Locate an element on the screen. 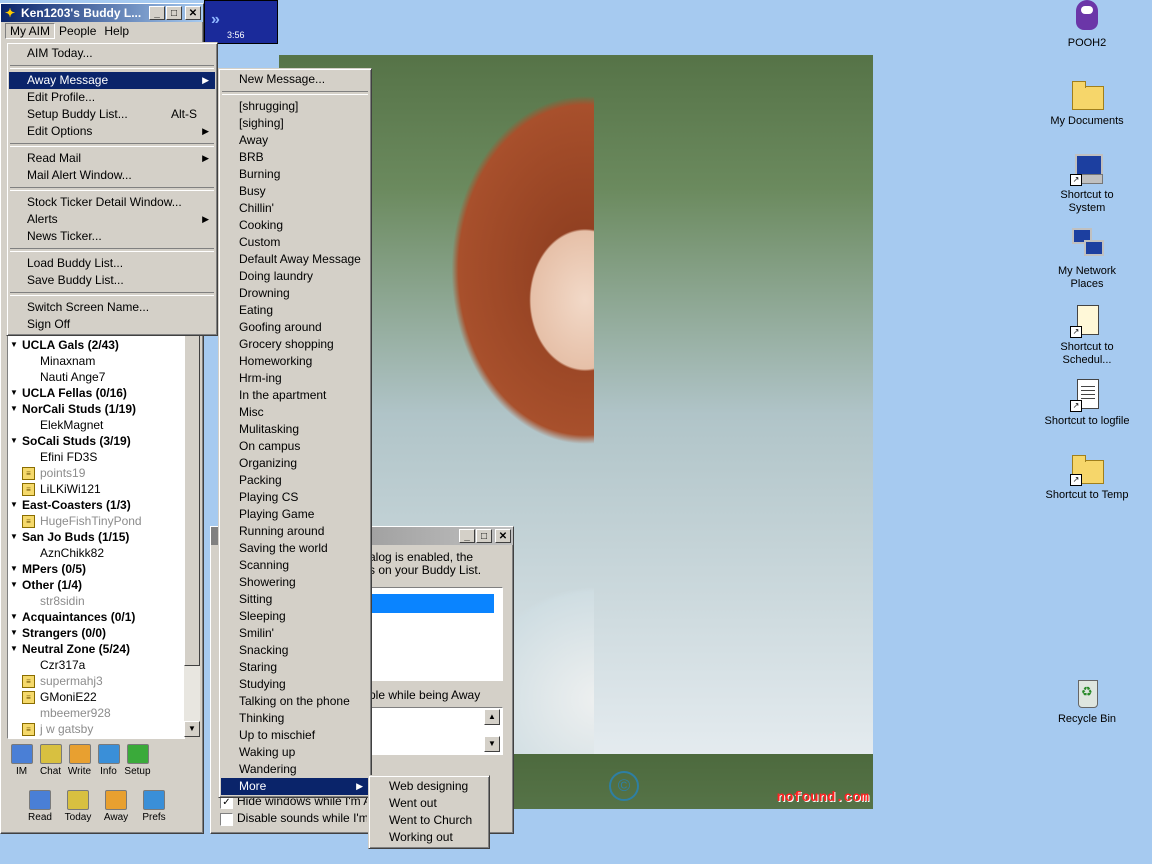  away-item-brb: BRB is located at coordinates (295, 157).